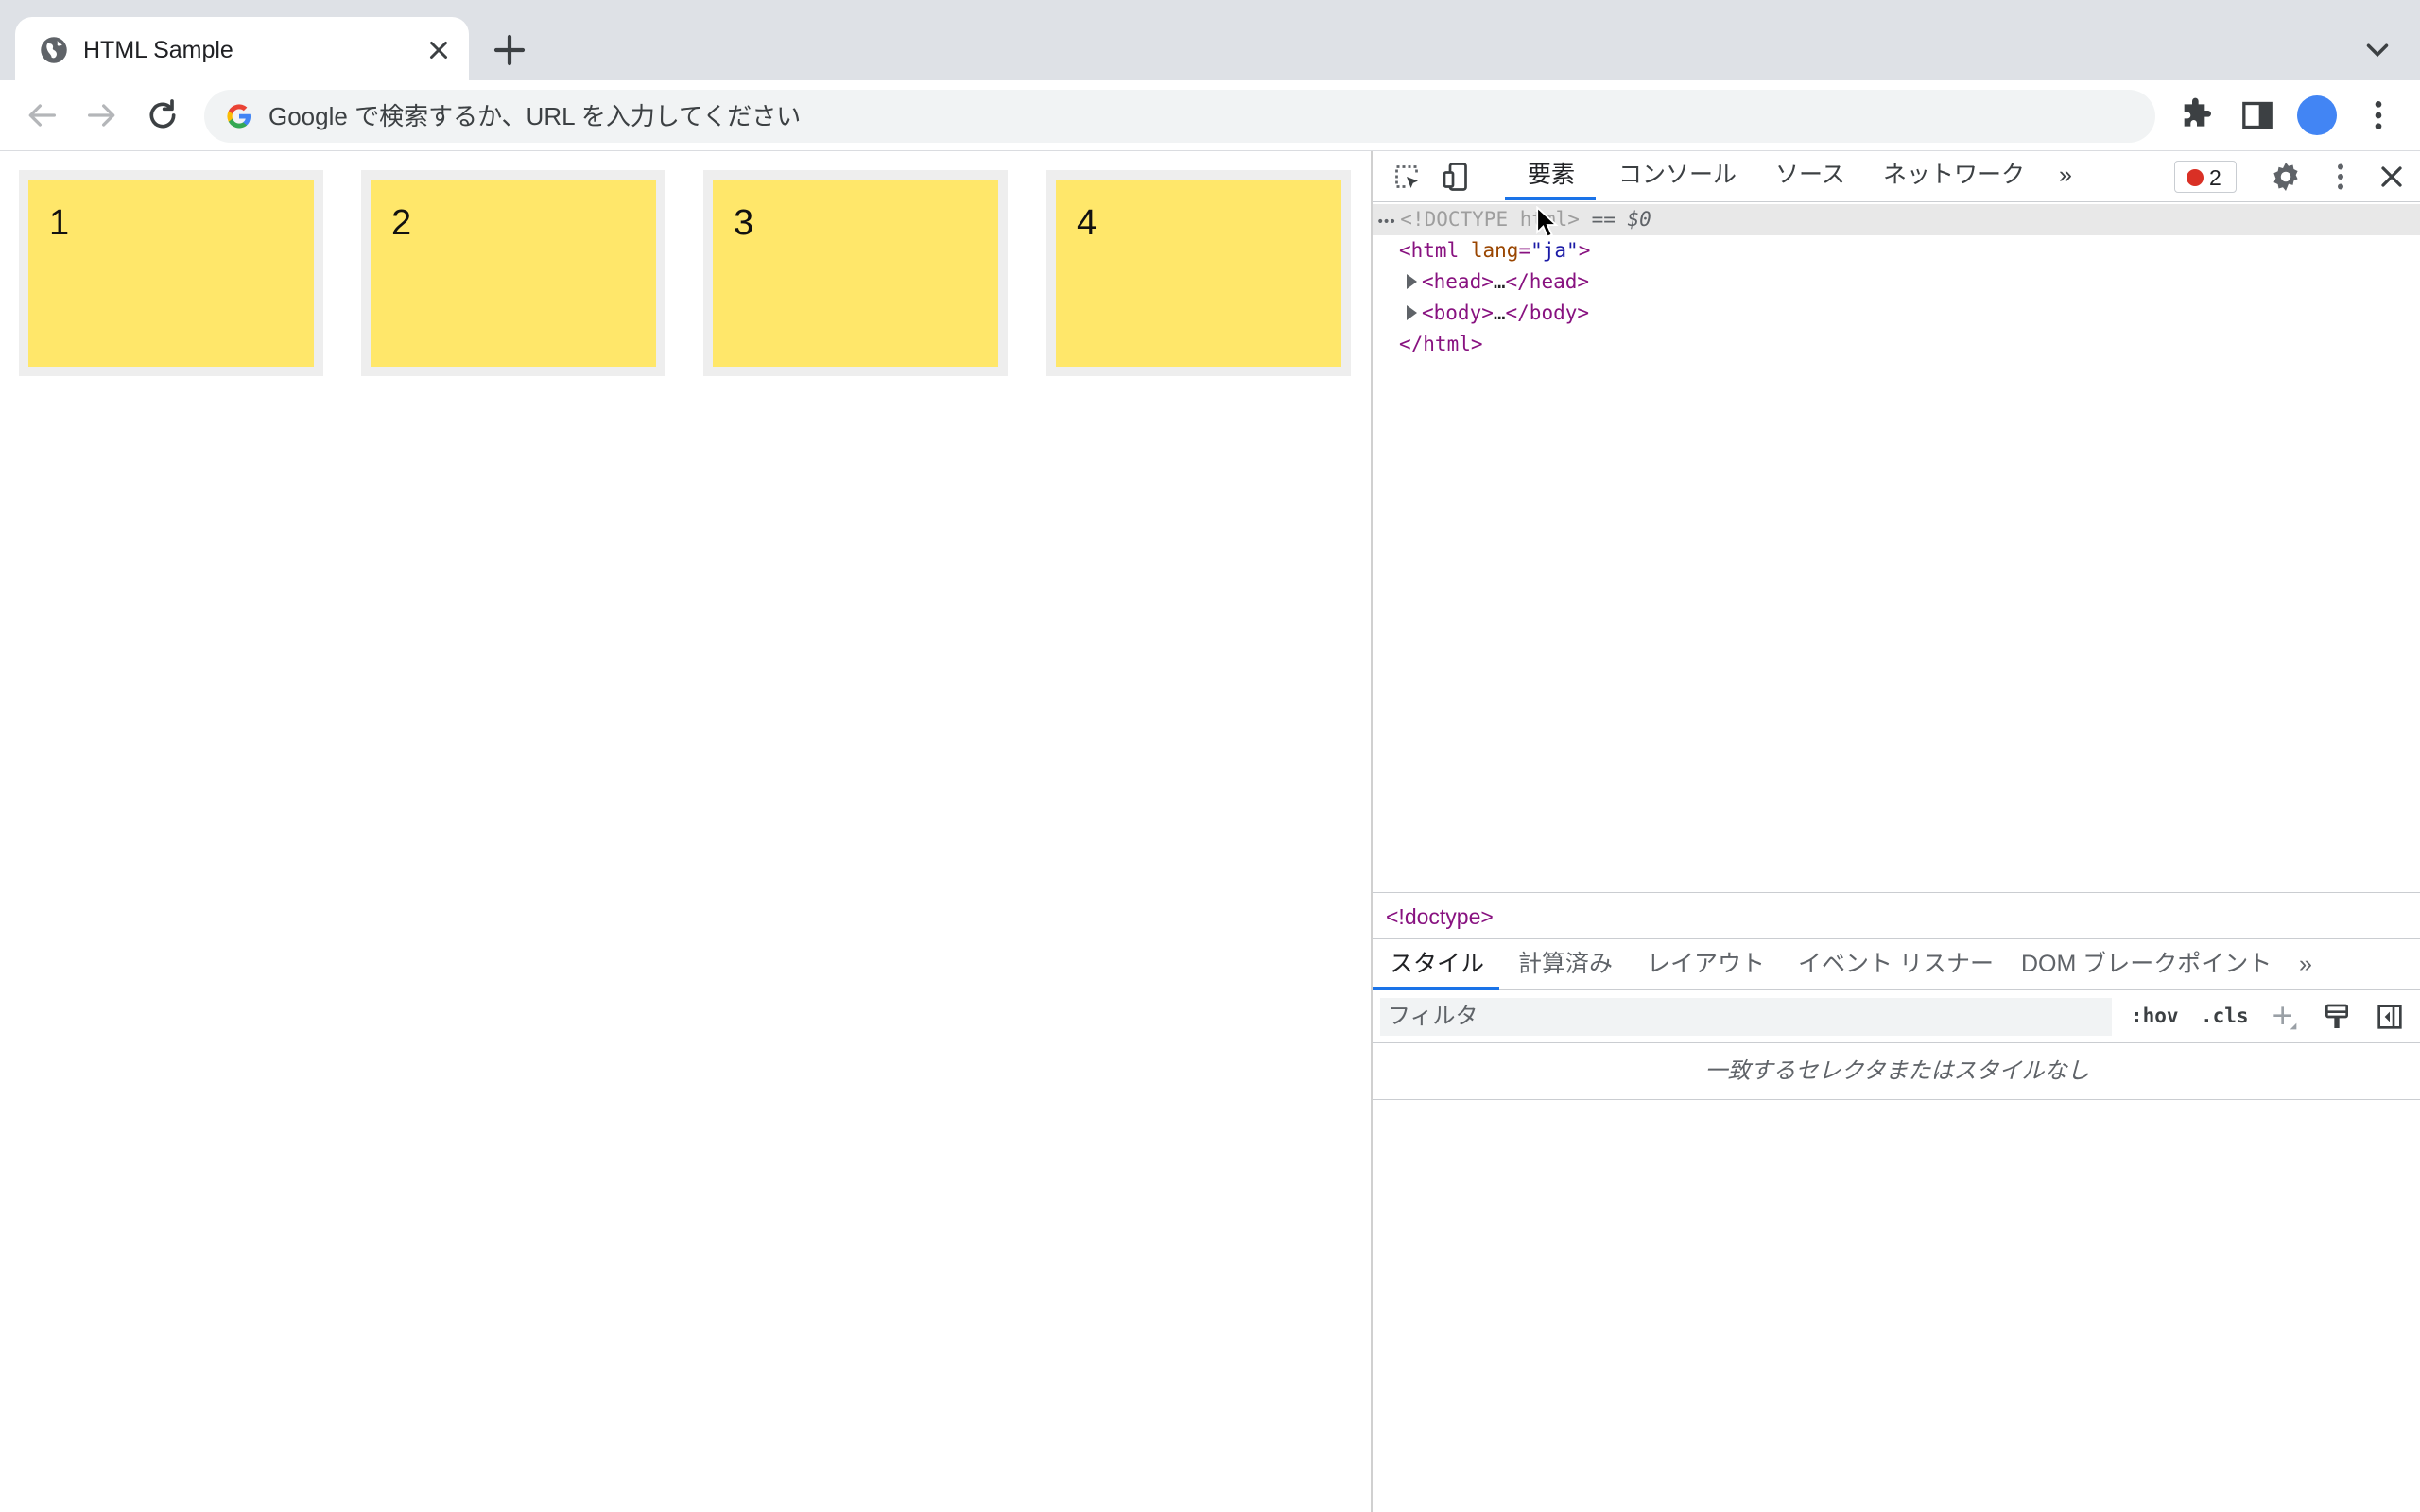 Image resolution: width=2420 pixels, height=1512 pixels. Describe the element at coordinates (2378, 115) in the screenshot. I see `more-menu-icon` at that location.